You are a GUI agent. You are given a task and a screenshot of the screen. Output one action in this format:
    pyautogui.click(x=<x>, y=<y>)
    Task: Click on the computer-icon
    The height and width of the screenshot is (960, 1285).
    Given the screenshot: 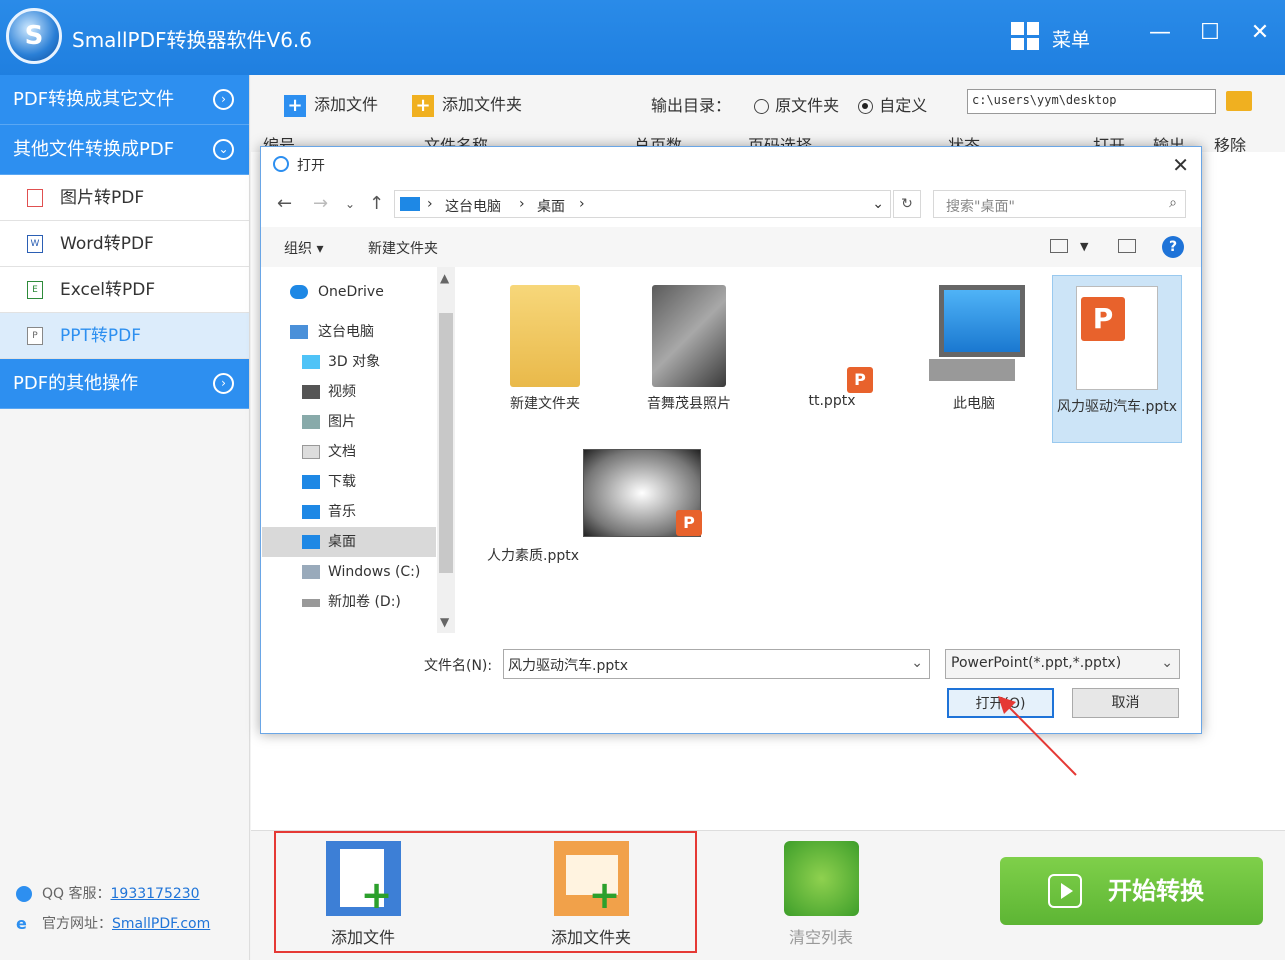 What is the action you would take?
    pyautogui.click(x=299, y=332)
    